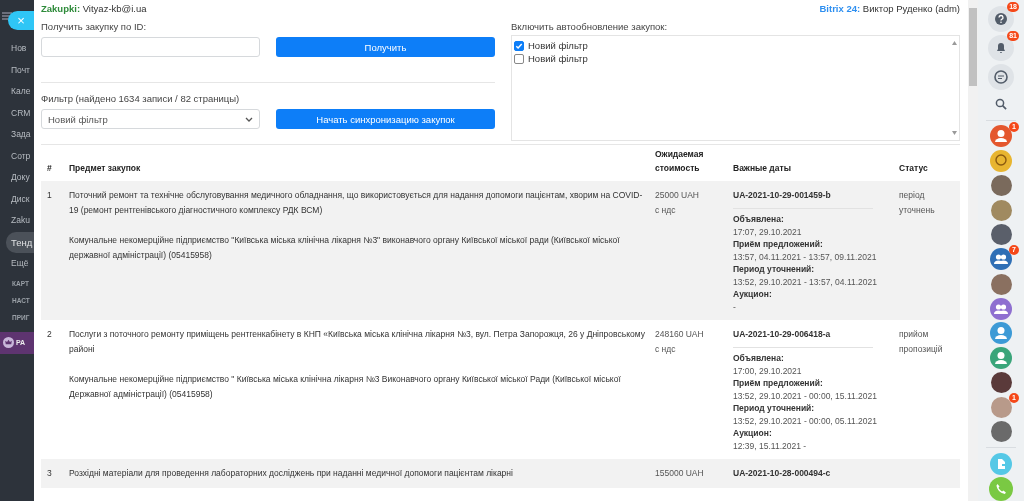 Image resolution: width=1024 pixels, height=501 pixels. I want to click on procurement-subject: Розхідні матеріали для проведення лабораторних досліджень при наданні медичної допомоги пацієнтам лікарні, so click(291, 473).